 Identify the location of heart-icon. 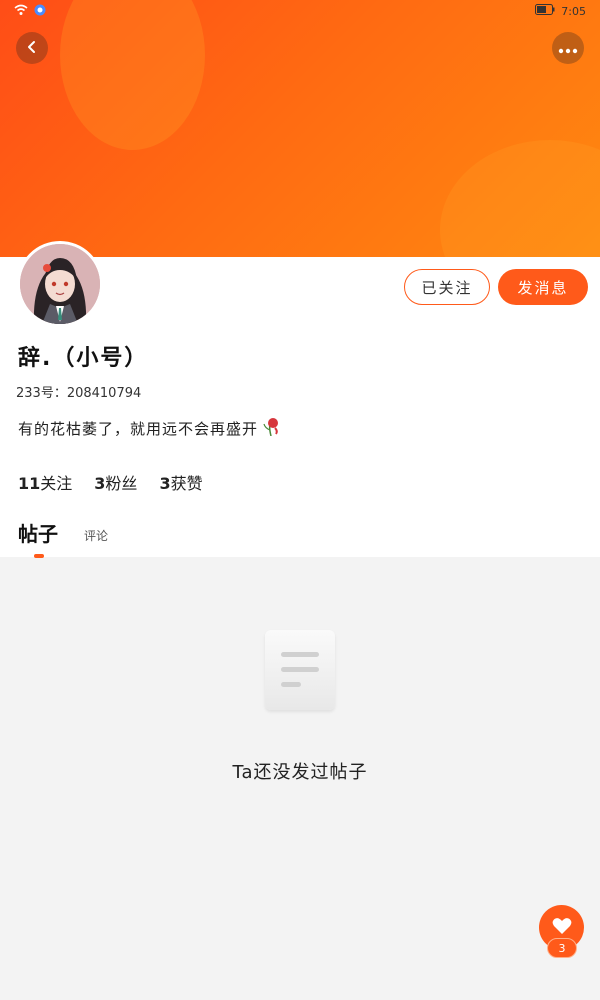
(562, 928).